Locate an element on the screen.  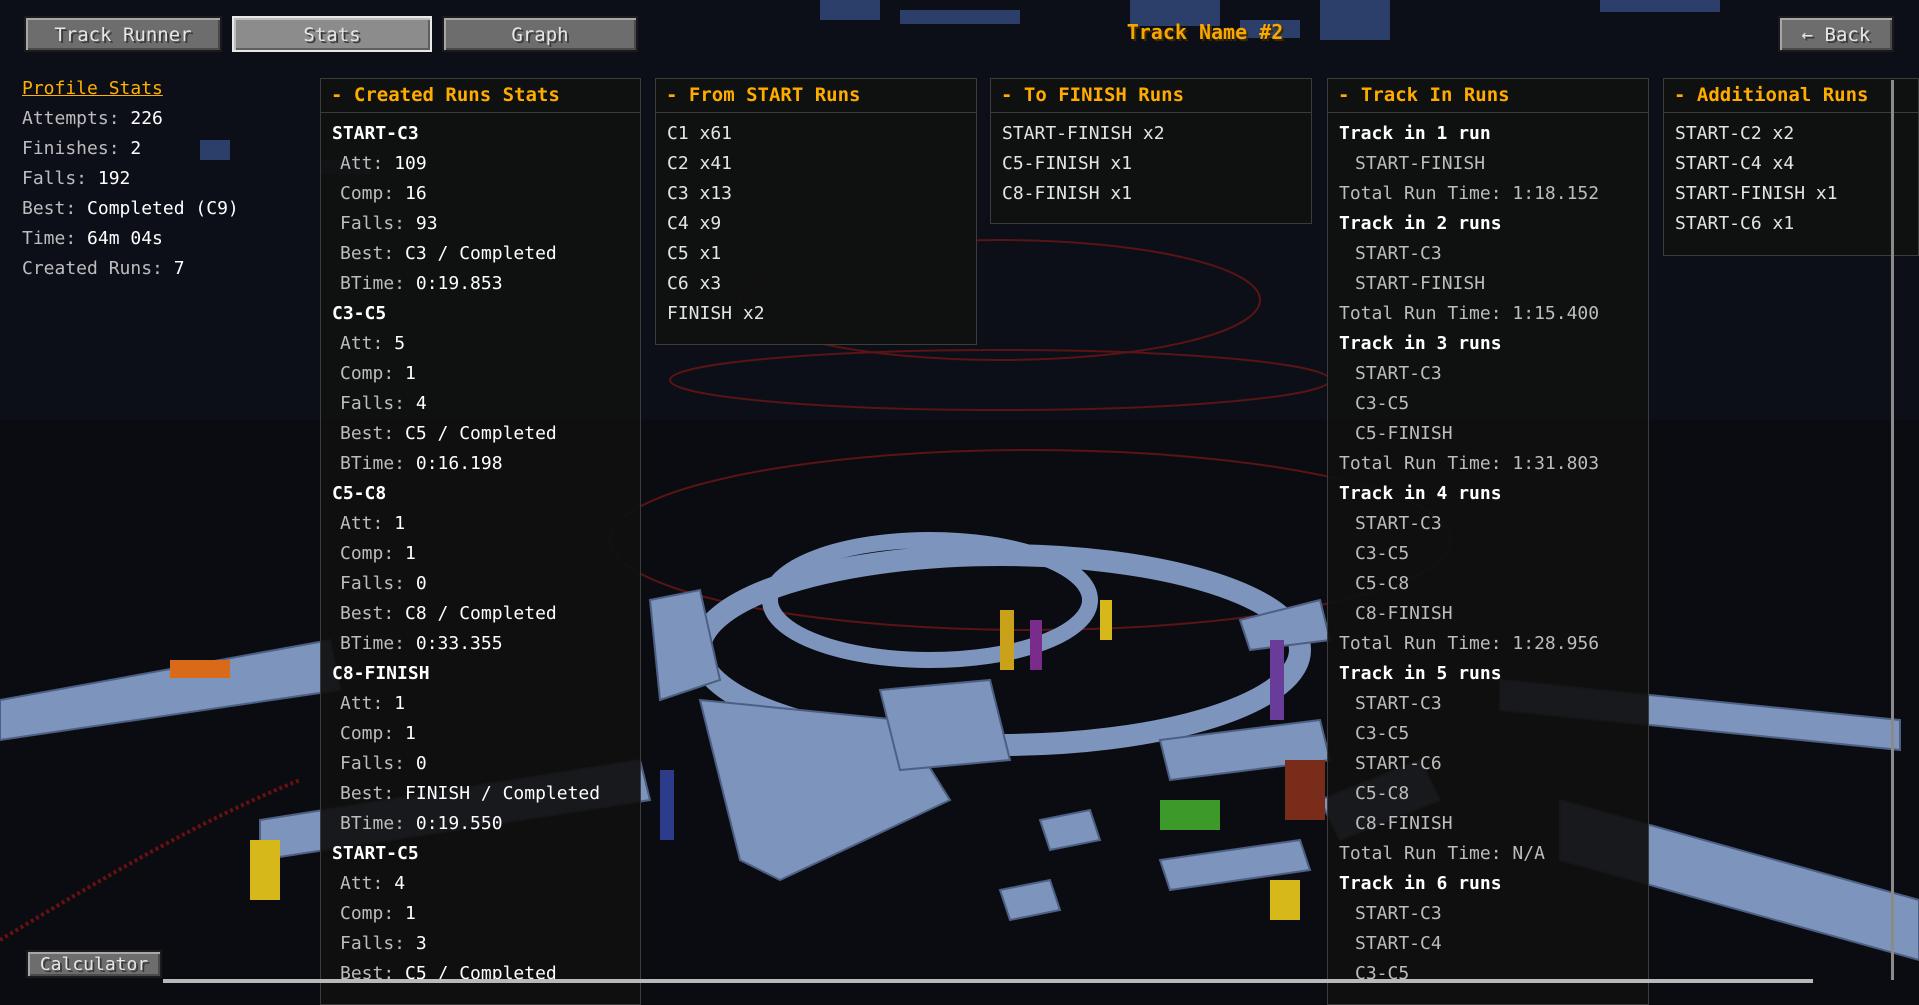
run-stat: Best: C3 / Completed is located at coordinates (486, 254).